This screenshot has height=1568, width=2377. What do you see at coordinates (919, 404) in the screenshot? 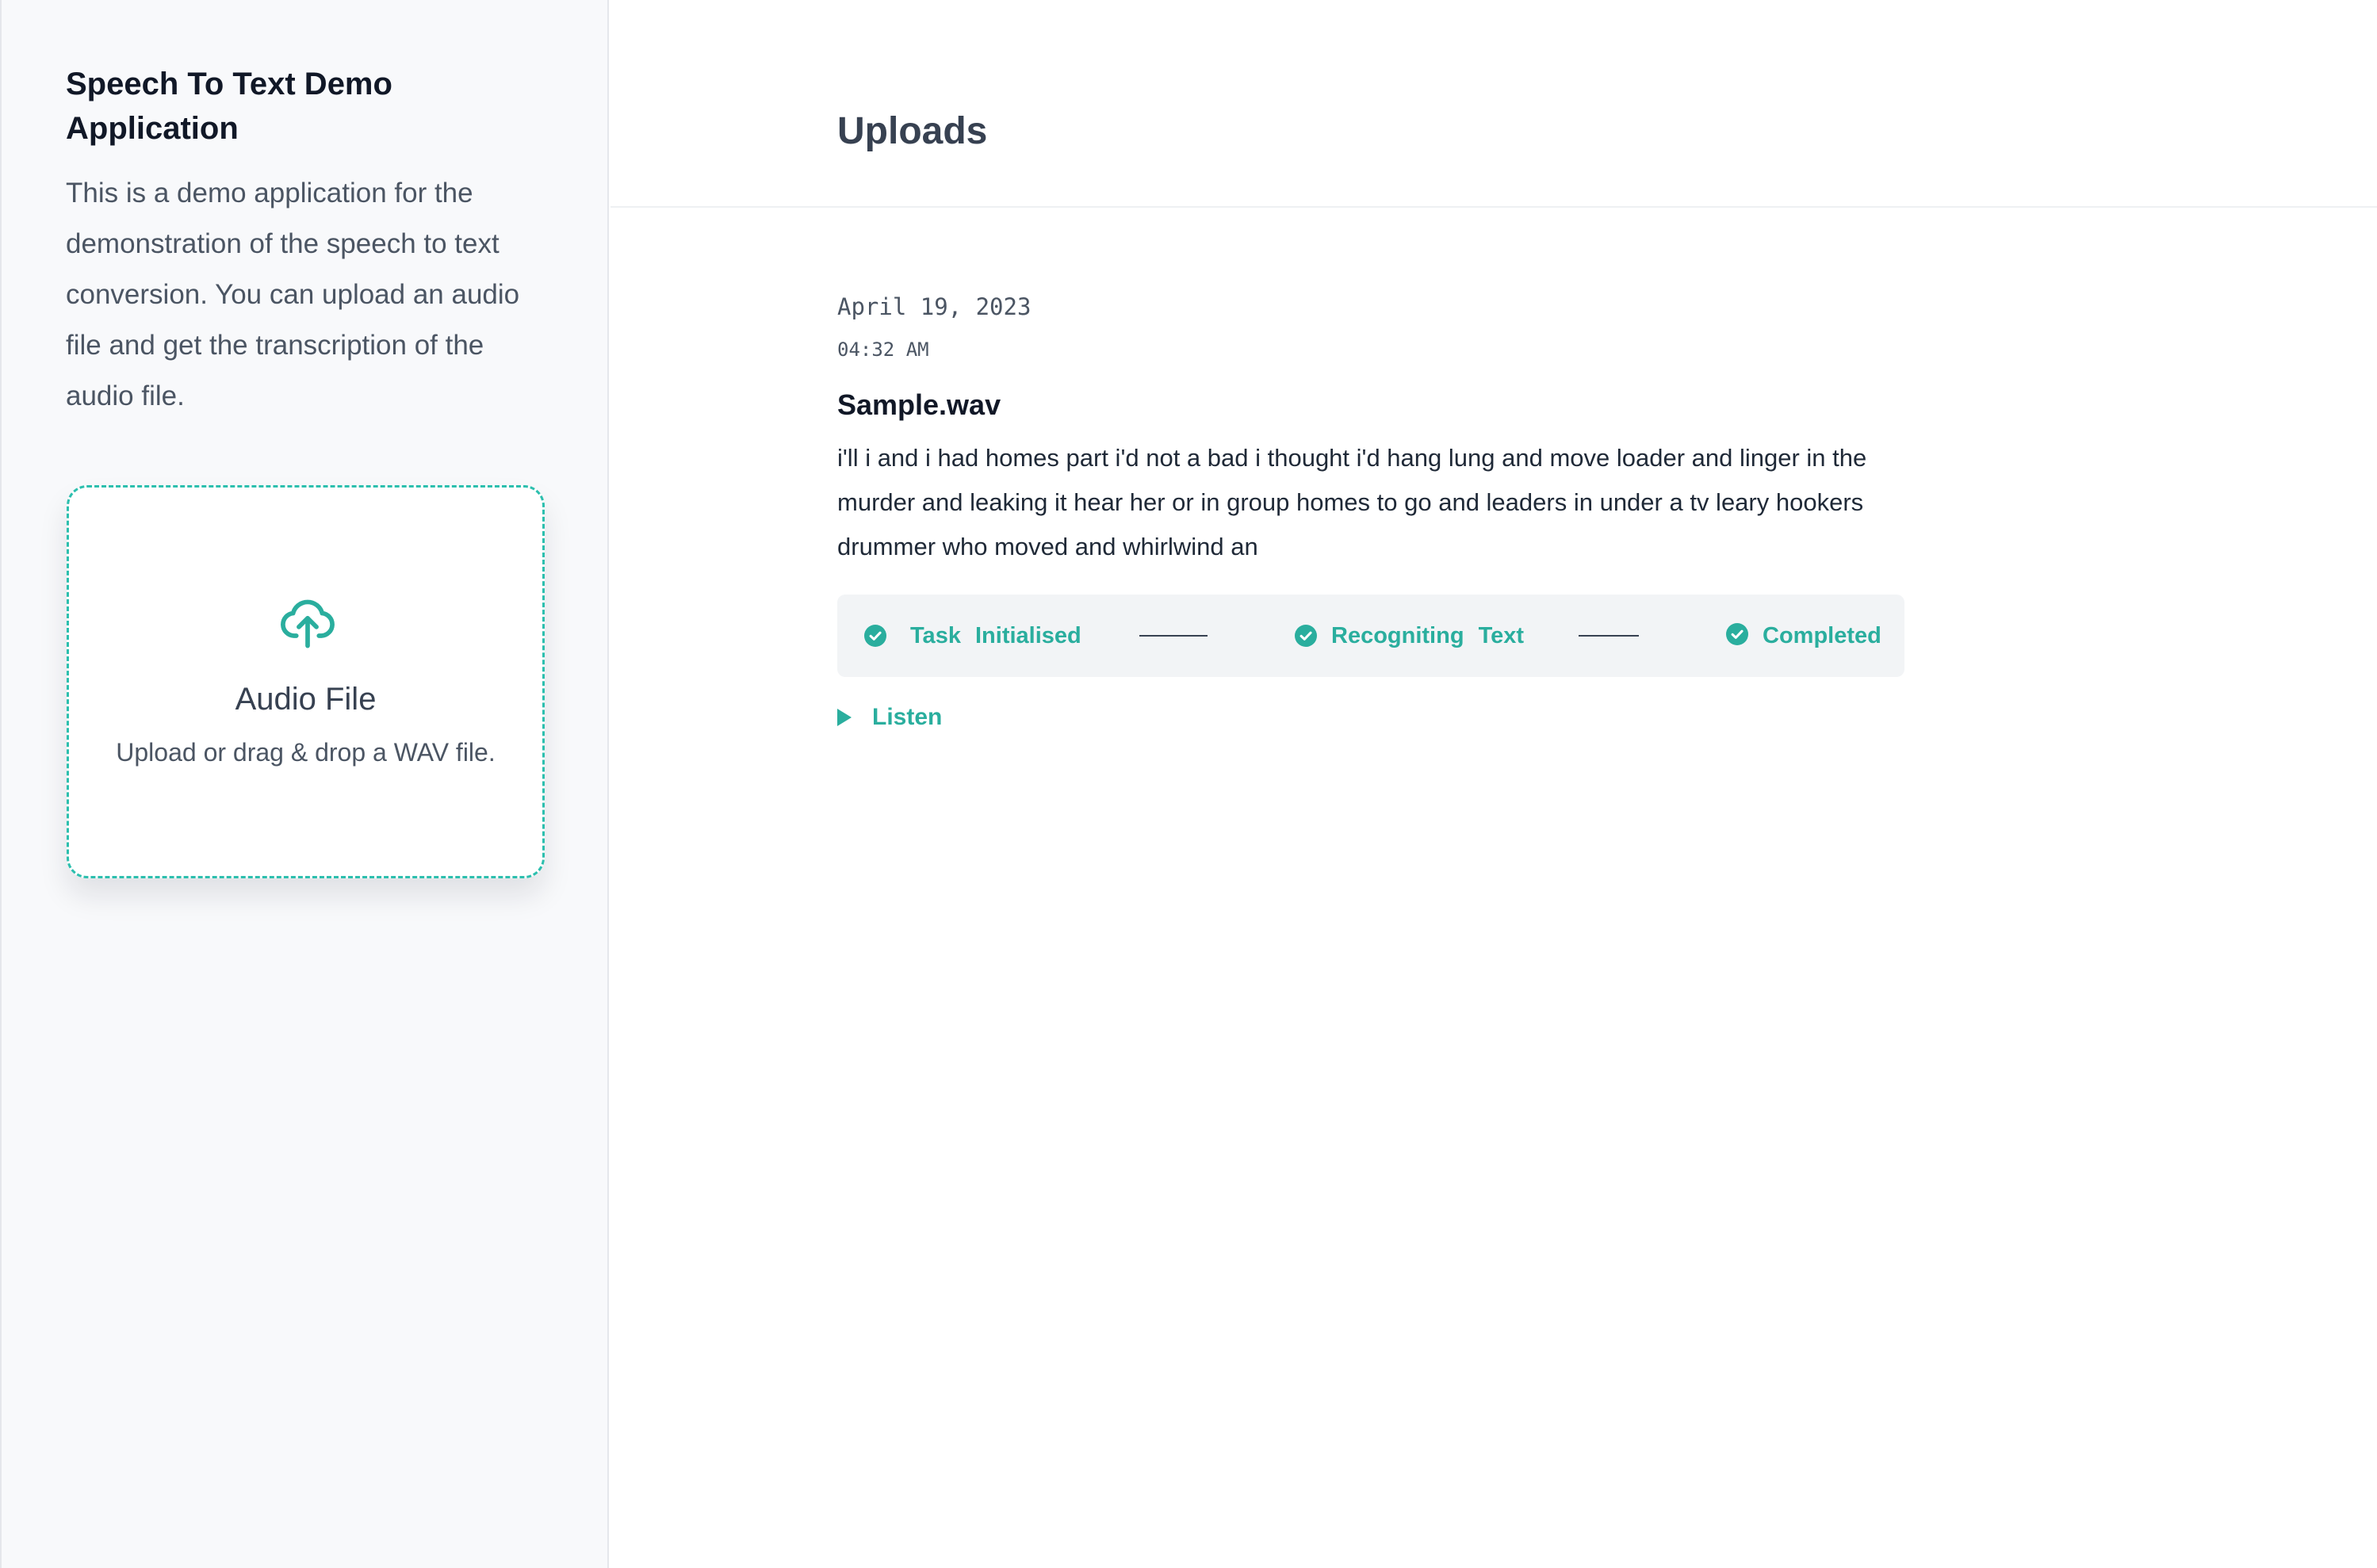
I see `upload-filename: Sample.wav` at bounding box center [919, 404].